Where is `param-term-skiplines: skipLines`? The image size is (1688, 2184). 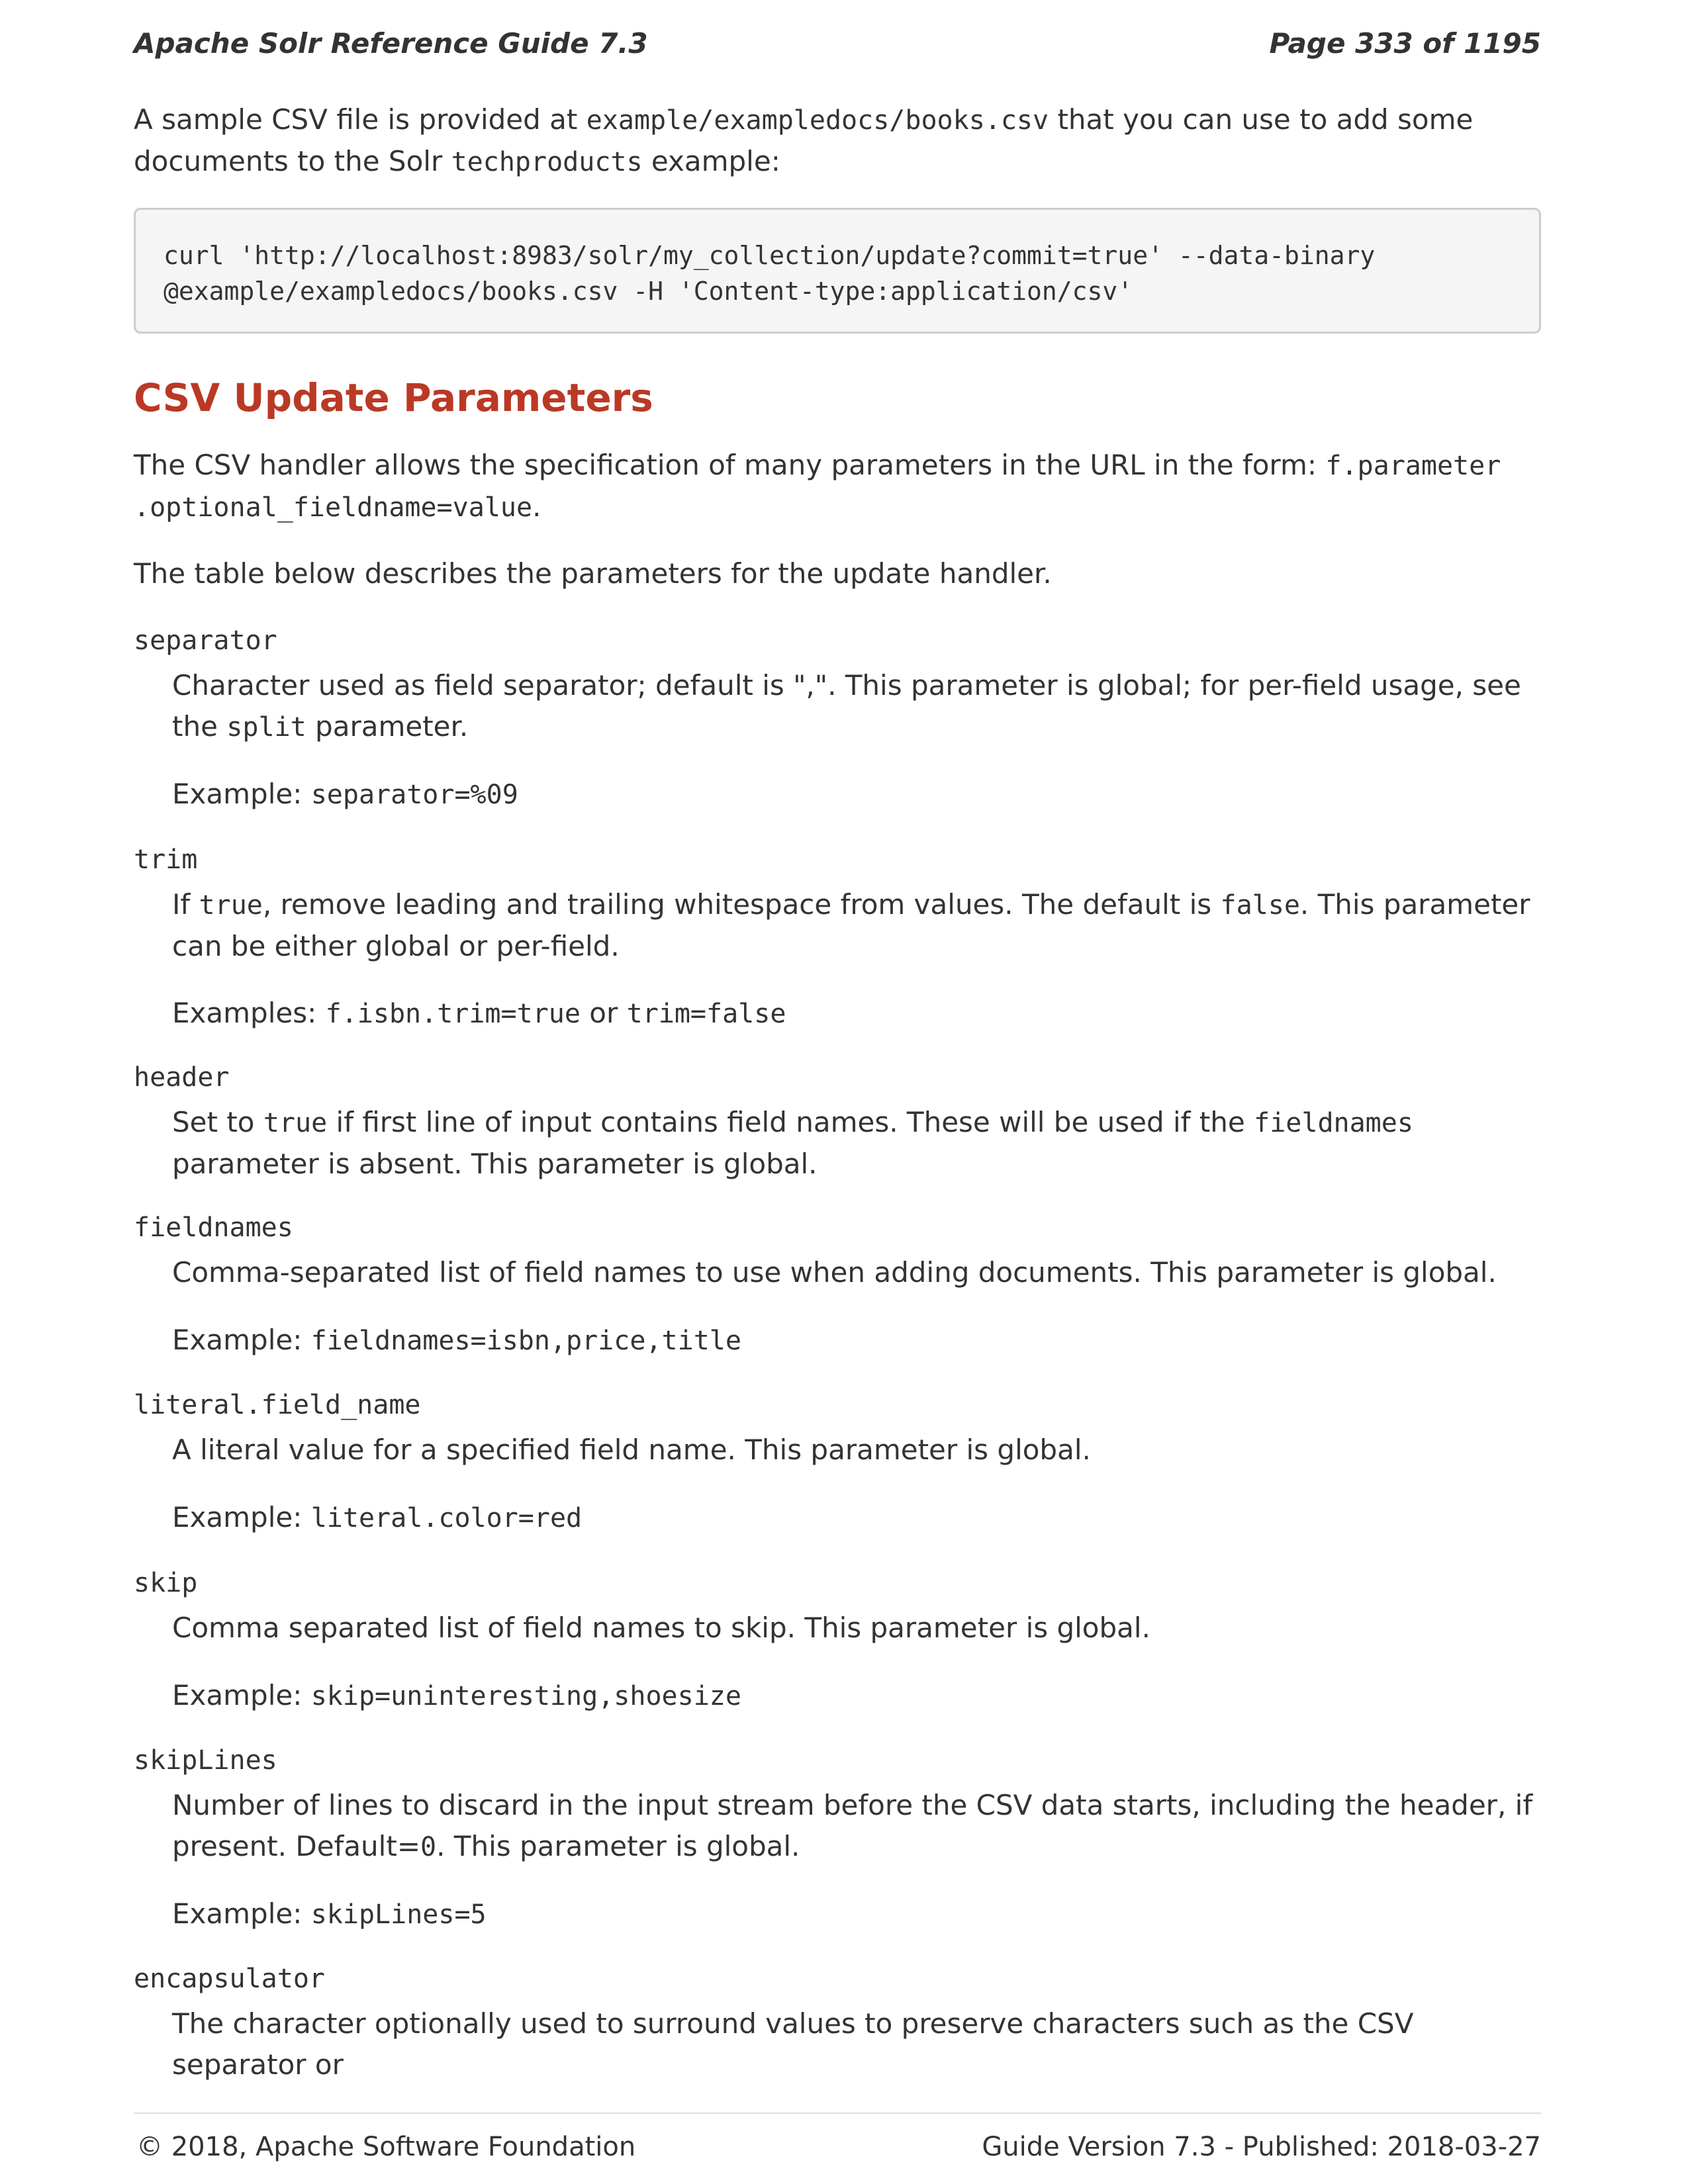
param-term-skiplines: skipLines is located at coordinates (205, 1760).